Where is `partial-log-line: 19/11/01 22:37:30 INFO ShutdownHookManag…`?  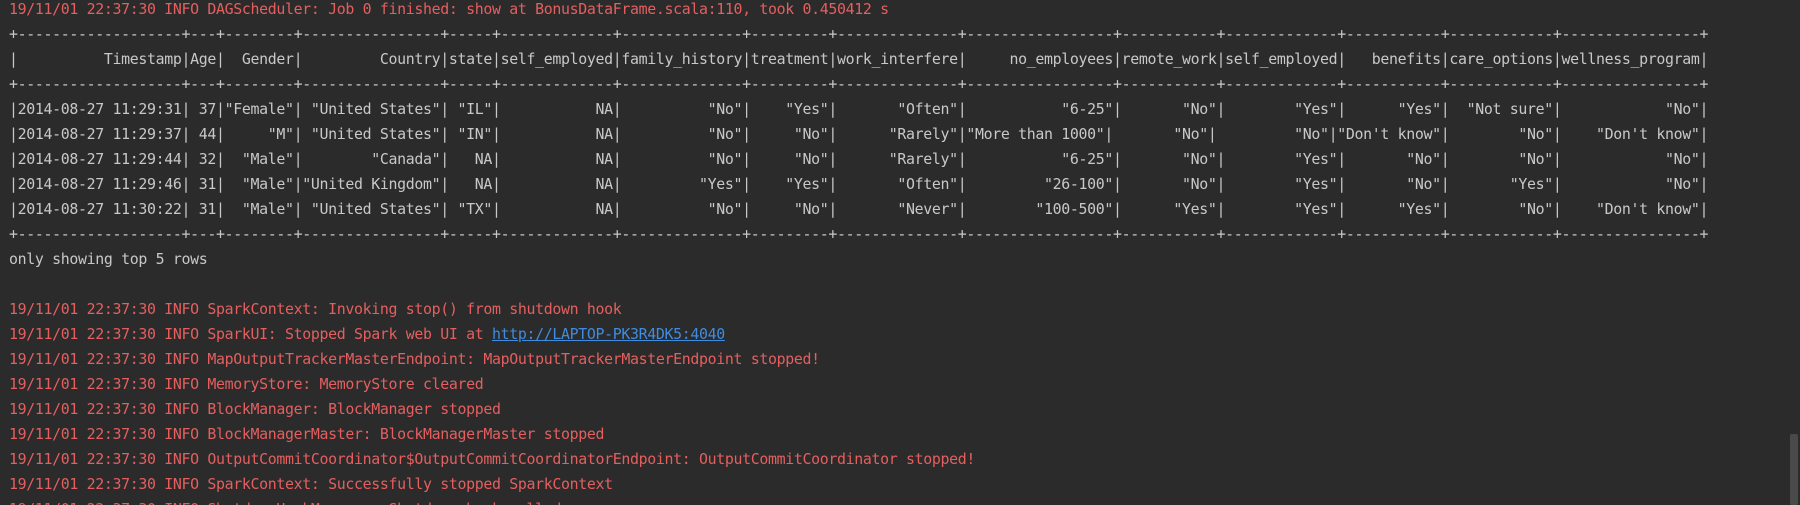
partial-log-line: 19/11/01 22:37:30 INFO ShutdownHookManag… is located at coordinates (369, 501).